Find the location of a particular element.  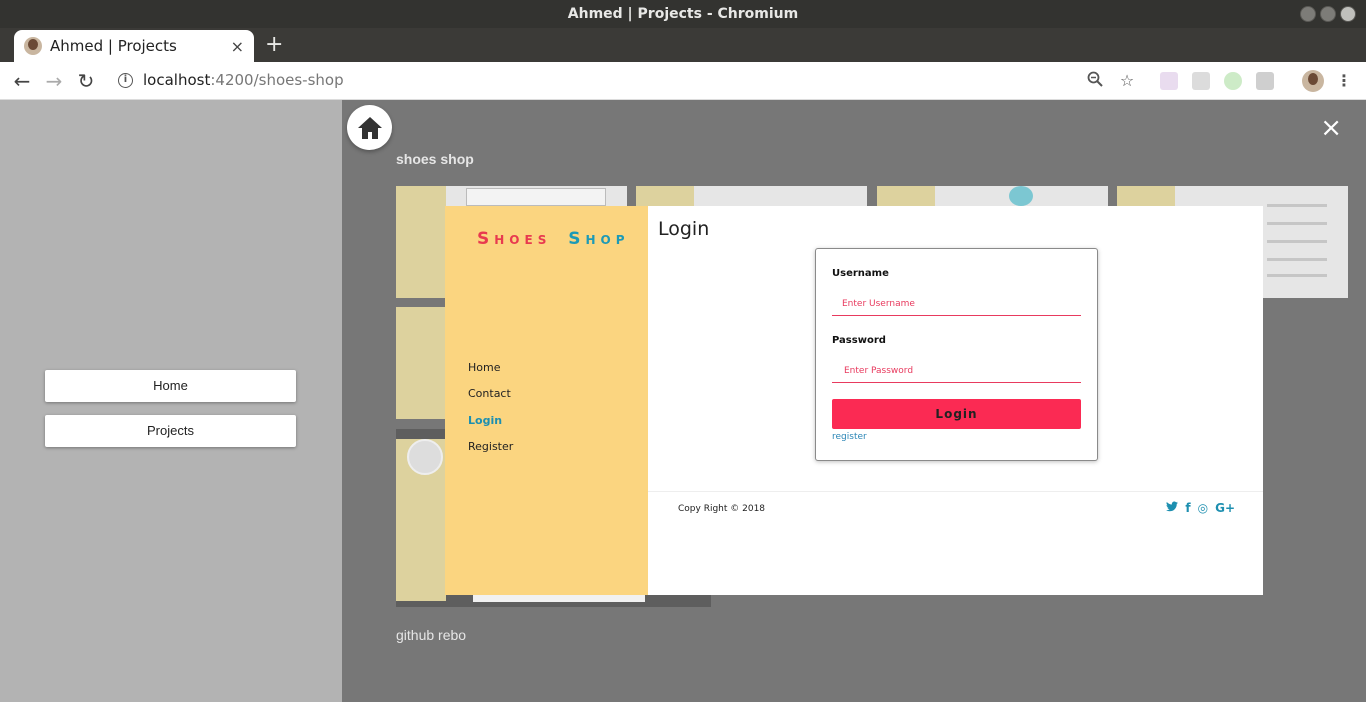

close-icon: × is located at coordinates (1331, 128).